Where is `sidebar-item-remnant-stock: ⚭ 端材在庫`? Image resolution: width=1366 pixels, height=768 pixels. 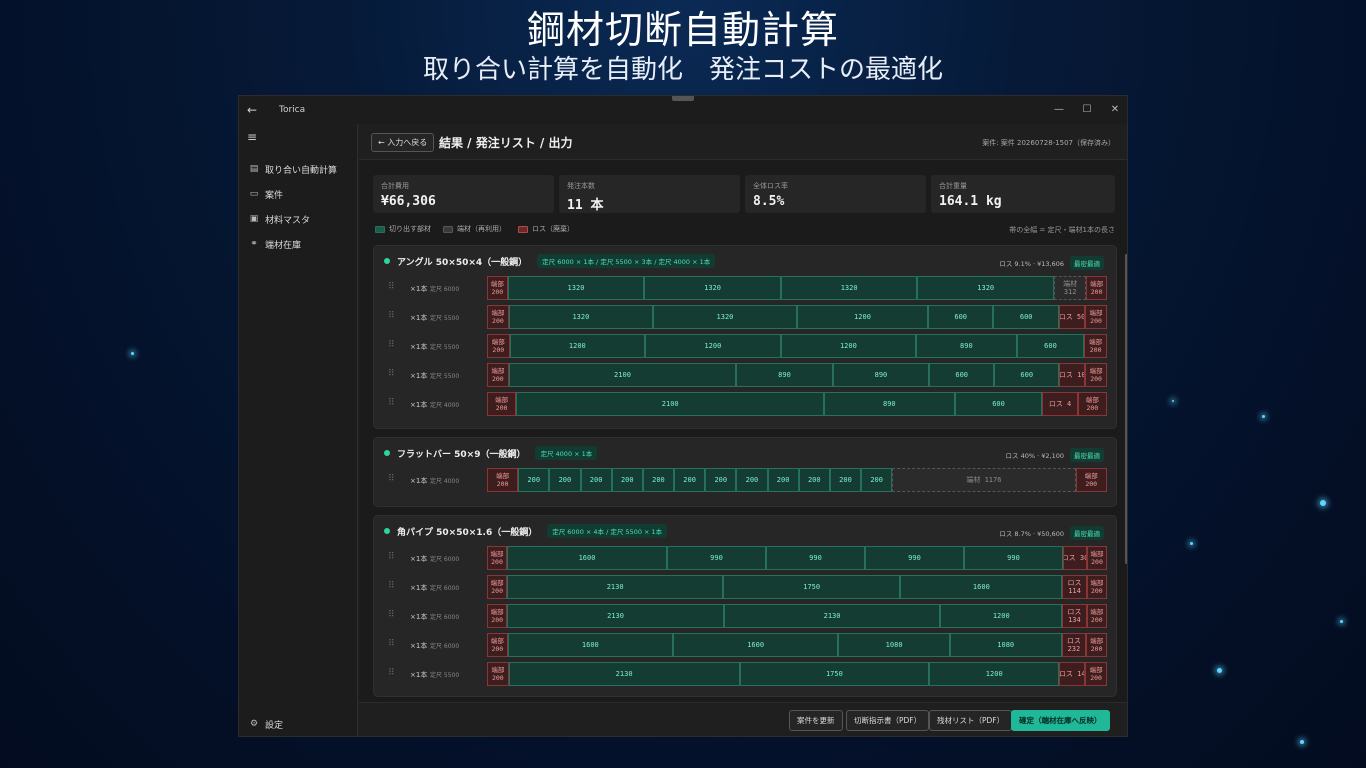 sidebar-item-remnant-stock: ⚭ 端材在庫 is located at coordinates (301, 244).